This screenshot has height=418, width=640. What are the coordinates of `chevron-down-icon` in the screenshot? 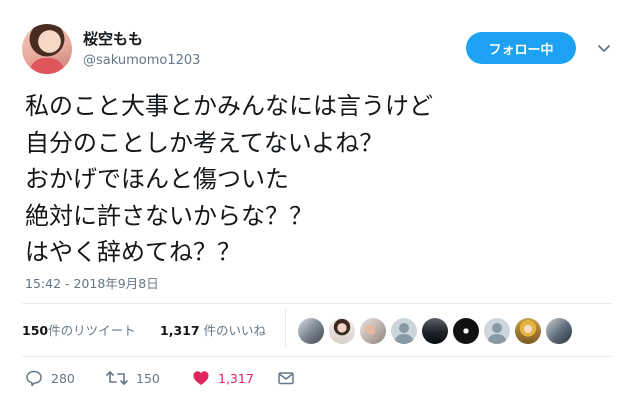 It's located at (604, 48).